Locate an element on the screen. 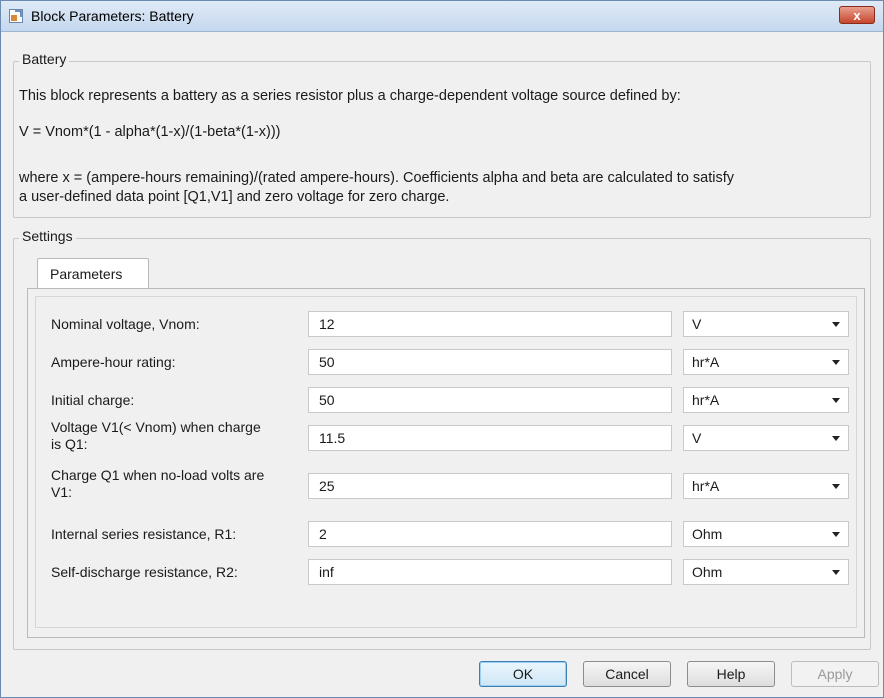  tab-parameters: Parameters is located at coordinates (93, 273).